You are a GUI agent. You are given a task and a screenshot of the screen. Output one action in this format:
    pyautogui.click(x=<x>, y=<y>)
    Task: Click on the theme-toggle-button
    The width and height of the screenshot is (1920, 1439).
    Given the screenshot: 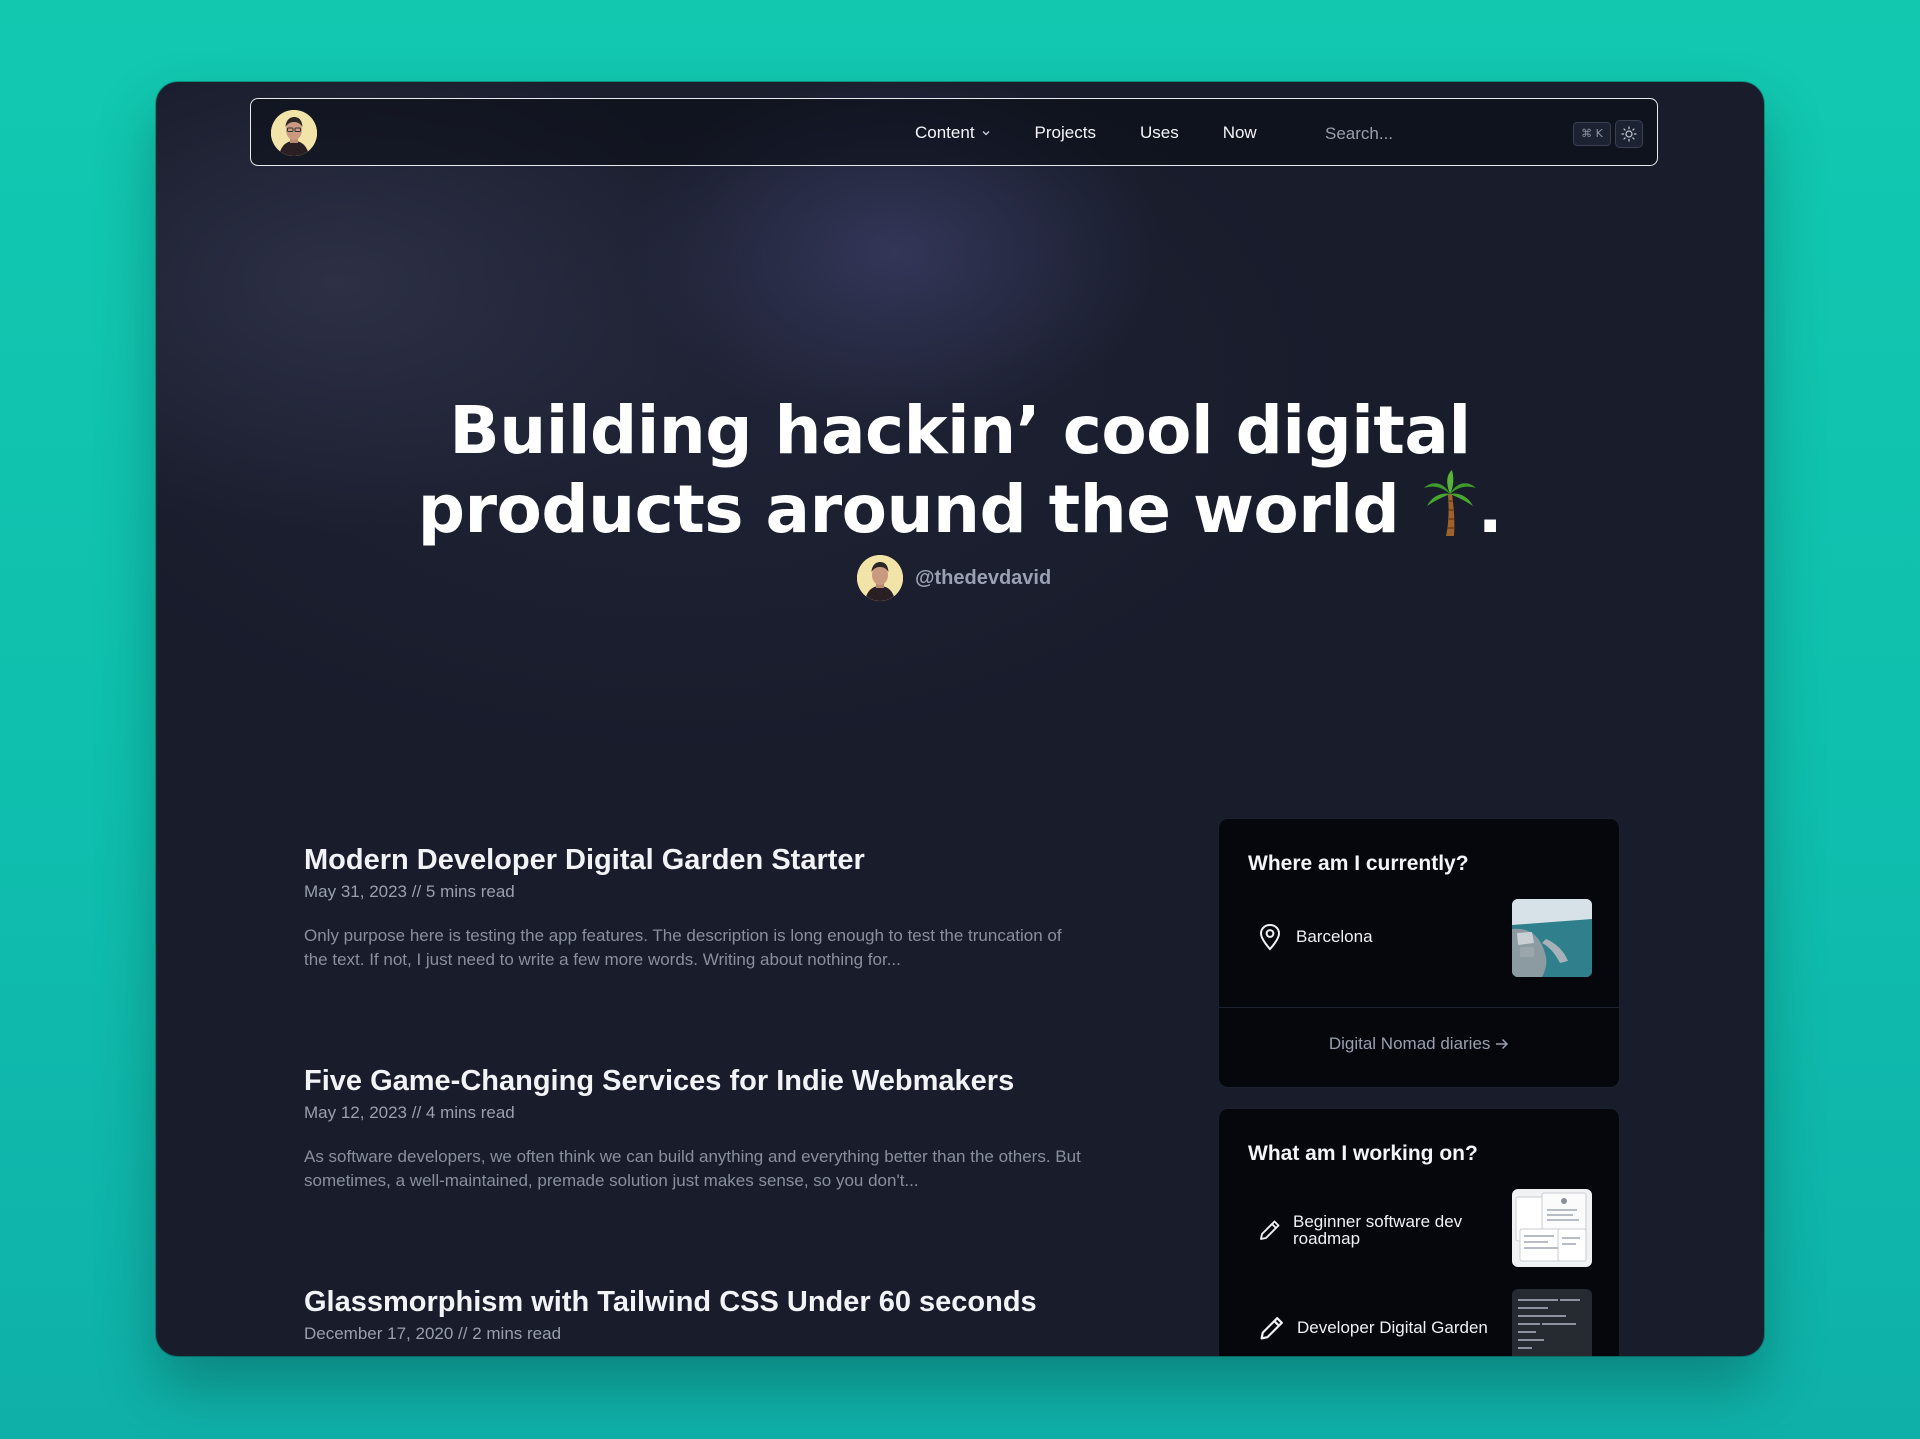 What is the action you would take?
    pyautogui.click(x=1629, y=134)
    